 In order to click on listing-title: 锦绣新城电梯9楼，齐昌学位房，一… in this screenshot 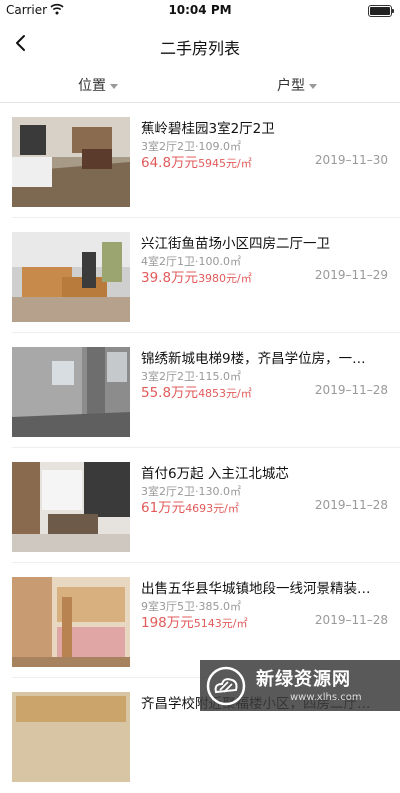, I will do `click(253, 359)`.